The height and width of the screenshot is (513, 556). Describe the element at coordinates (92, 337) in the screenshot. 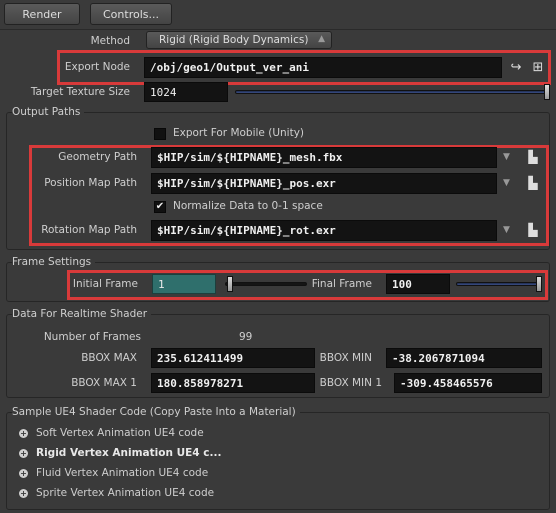

I see `num-frames-label: Number of Frames` at that location.